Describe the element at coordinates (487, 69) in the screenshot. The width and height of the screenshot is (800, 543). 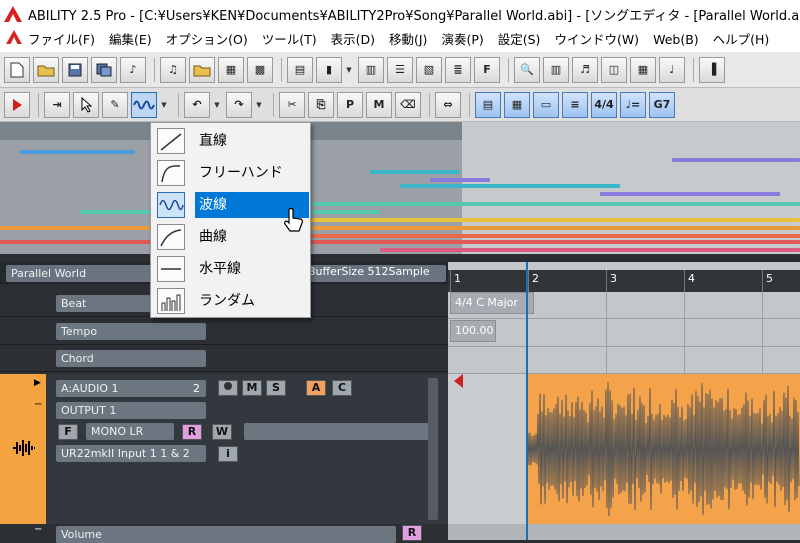
I see `effect-icon: F` at that location.